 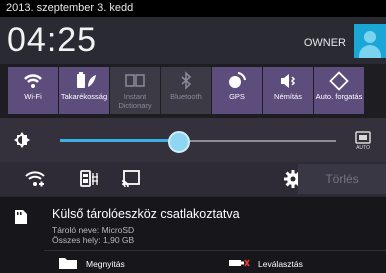 I want to click on tile-auto-rotate: Auto. forgatás, so click(x=339, y=90).